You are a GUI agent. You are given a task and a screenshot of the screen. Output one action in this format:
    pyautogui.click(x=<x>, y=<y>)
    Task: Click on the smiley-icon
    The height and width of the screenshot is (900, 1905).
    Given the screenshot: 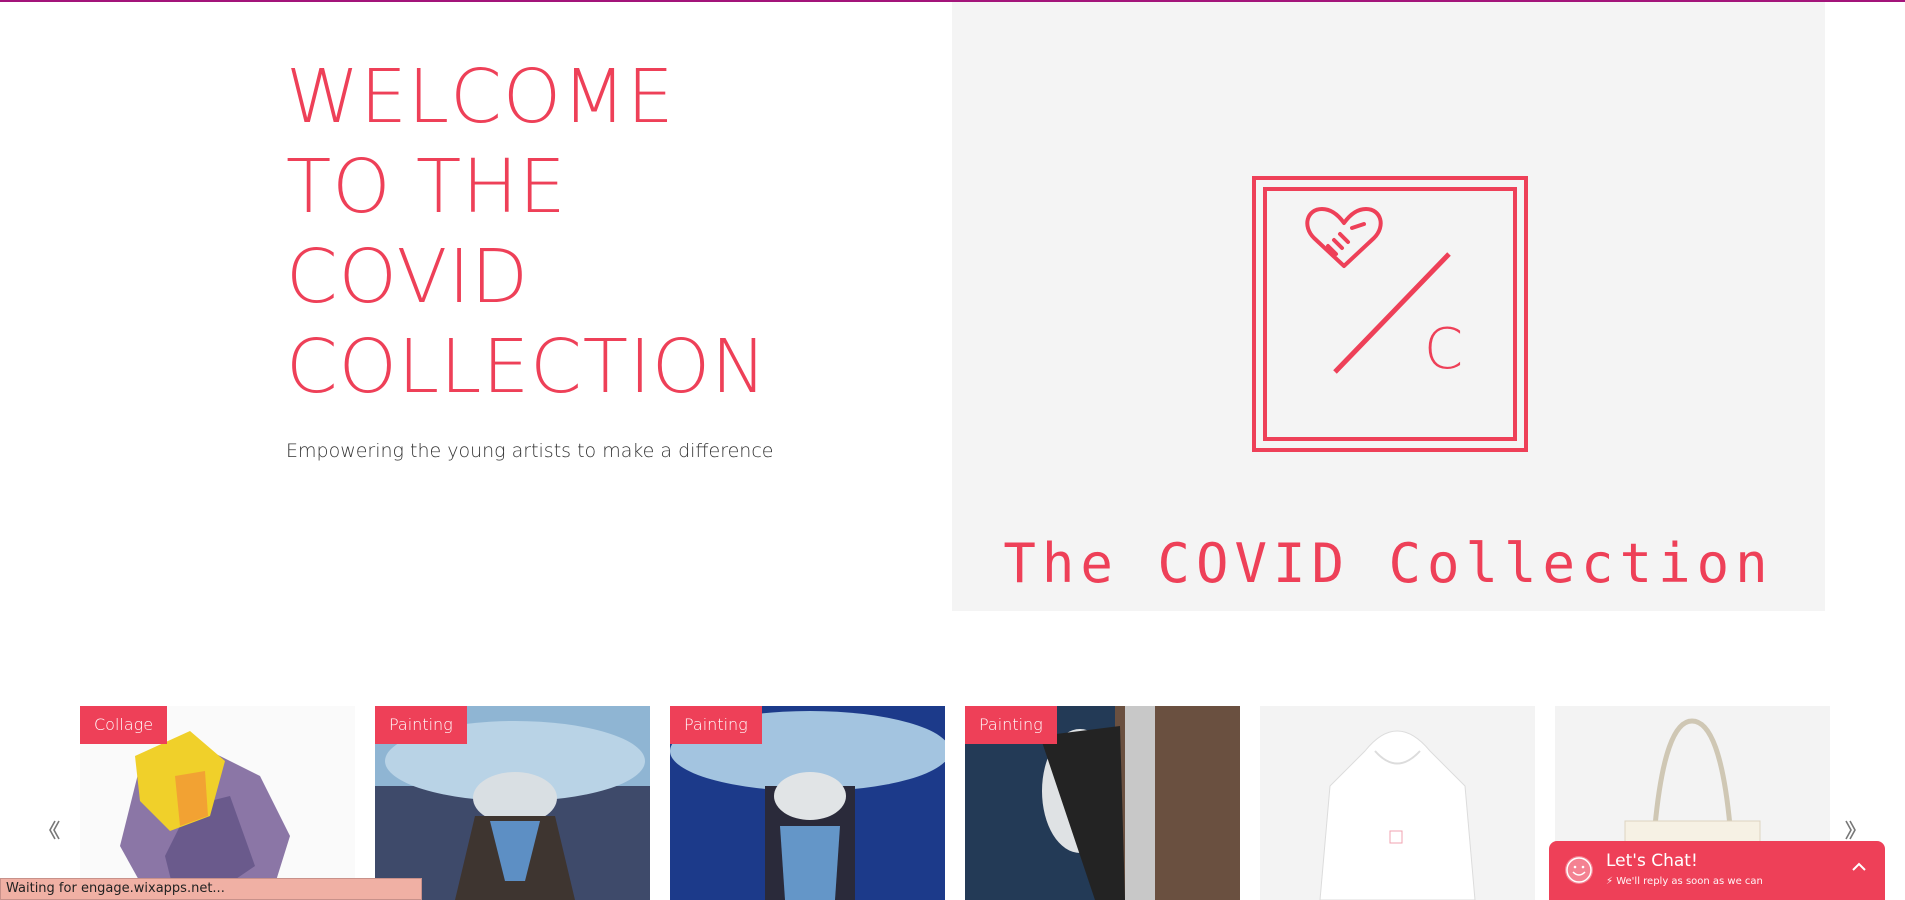 What is the action you would take?
    pyautogui.click(x=1579, y=870)
    